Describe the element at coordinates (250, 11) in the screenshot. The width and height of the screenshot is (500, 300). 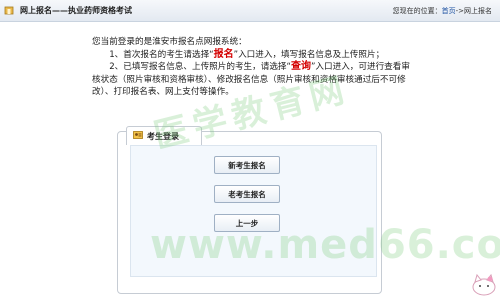
I see `top-bar: 网上报名——执业药师资格考试 您现在的位置：首页->网上报名` at that location.